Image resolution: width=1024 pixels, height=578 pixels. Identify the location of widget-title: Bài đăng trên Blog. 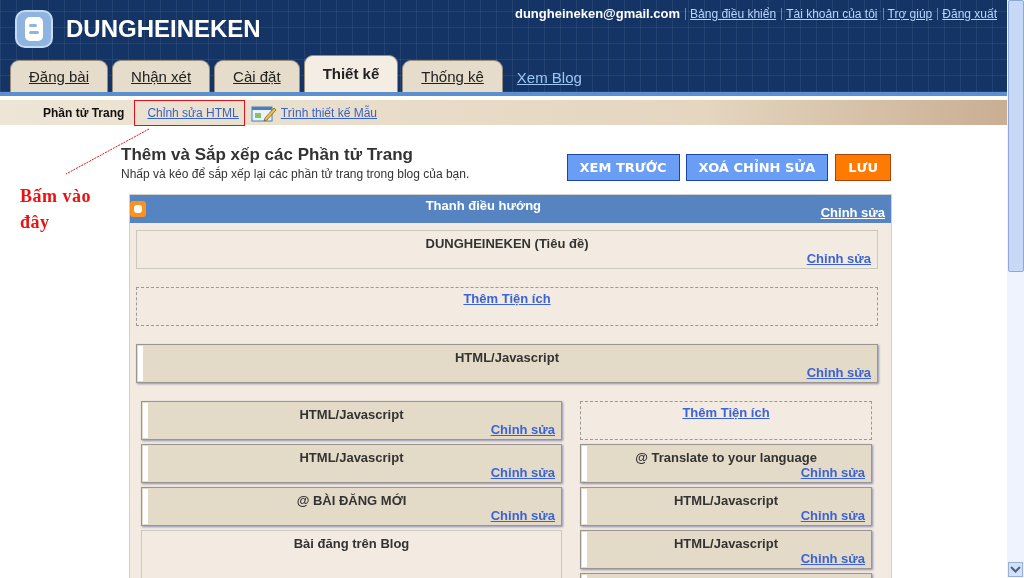
(351, 543).